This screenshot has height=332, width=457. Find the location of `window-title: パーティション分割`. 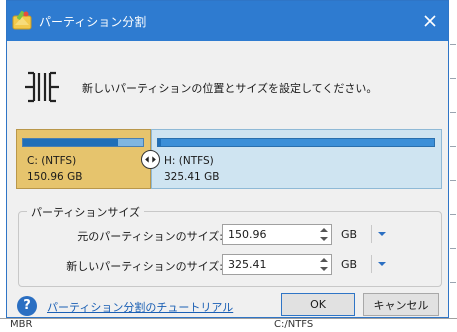

window-title: パーティション分割 is located at coordinates (93, 22).